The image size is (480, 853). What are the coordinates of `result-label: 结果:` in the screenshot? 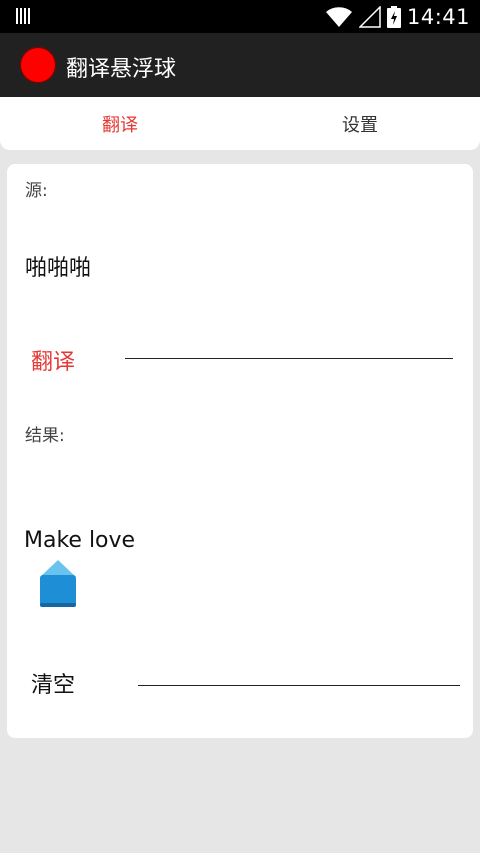 It's located at (45, 436).